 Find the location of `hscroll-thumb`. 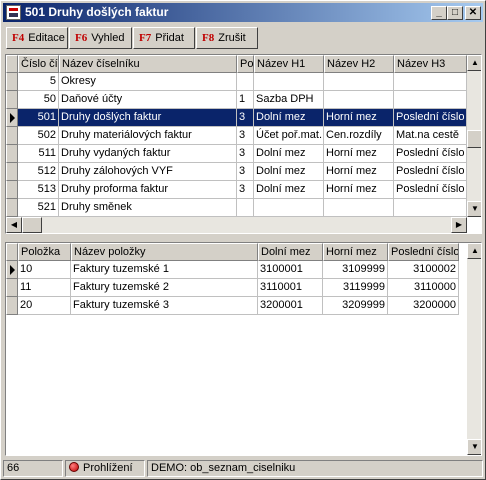

hscroll-thumb is located at coordinates (32, 225).